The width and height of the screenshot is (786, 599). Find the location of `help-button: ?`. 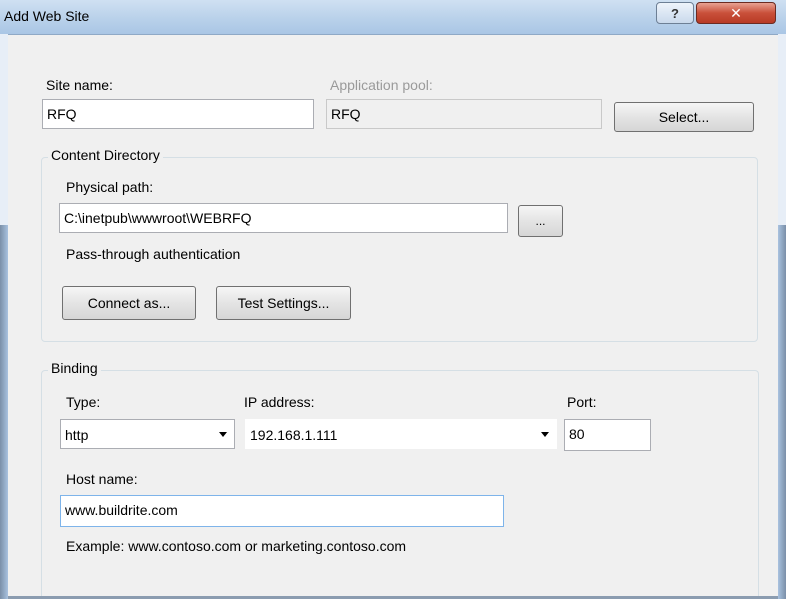

help-button: ? is located at coordinates (675, 13).